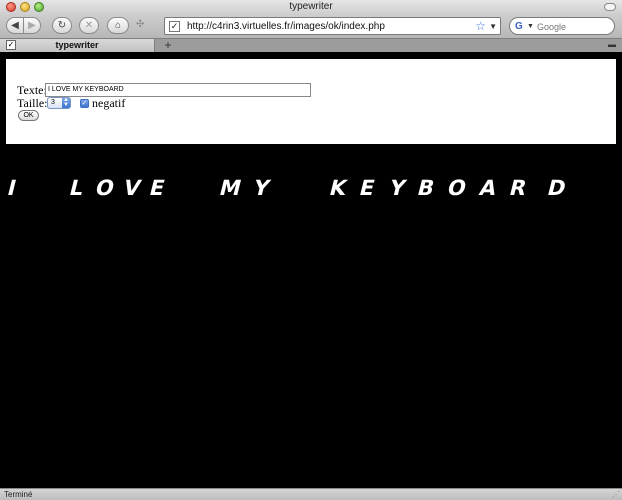  Describe the element at coordinates (28, 115) in the screenshot. I see `ok-button: OK` at that location.